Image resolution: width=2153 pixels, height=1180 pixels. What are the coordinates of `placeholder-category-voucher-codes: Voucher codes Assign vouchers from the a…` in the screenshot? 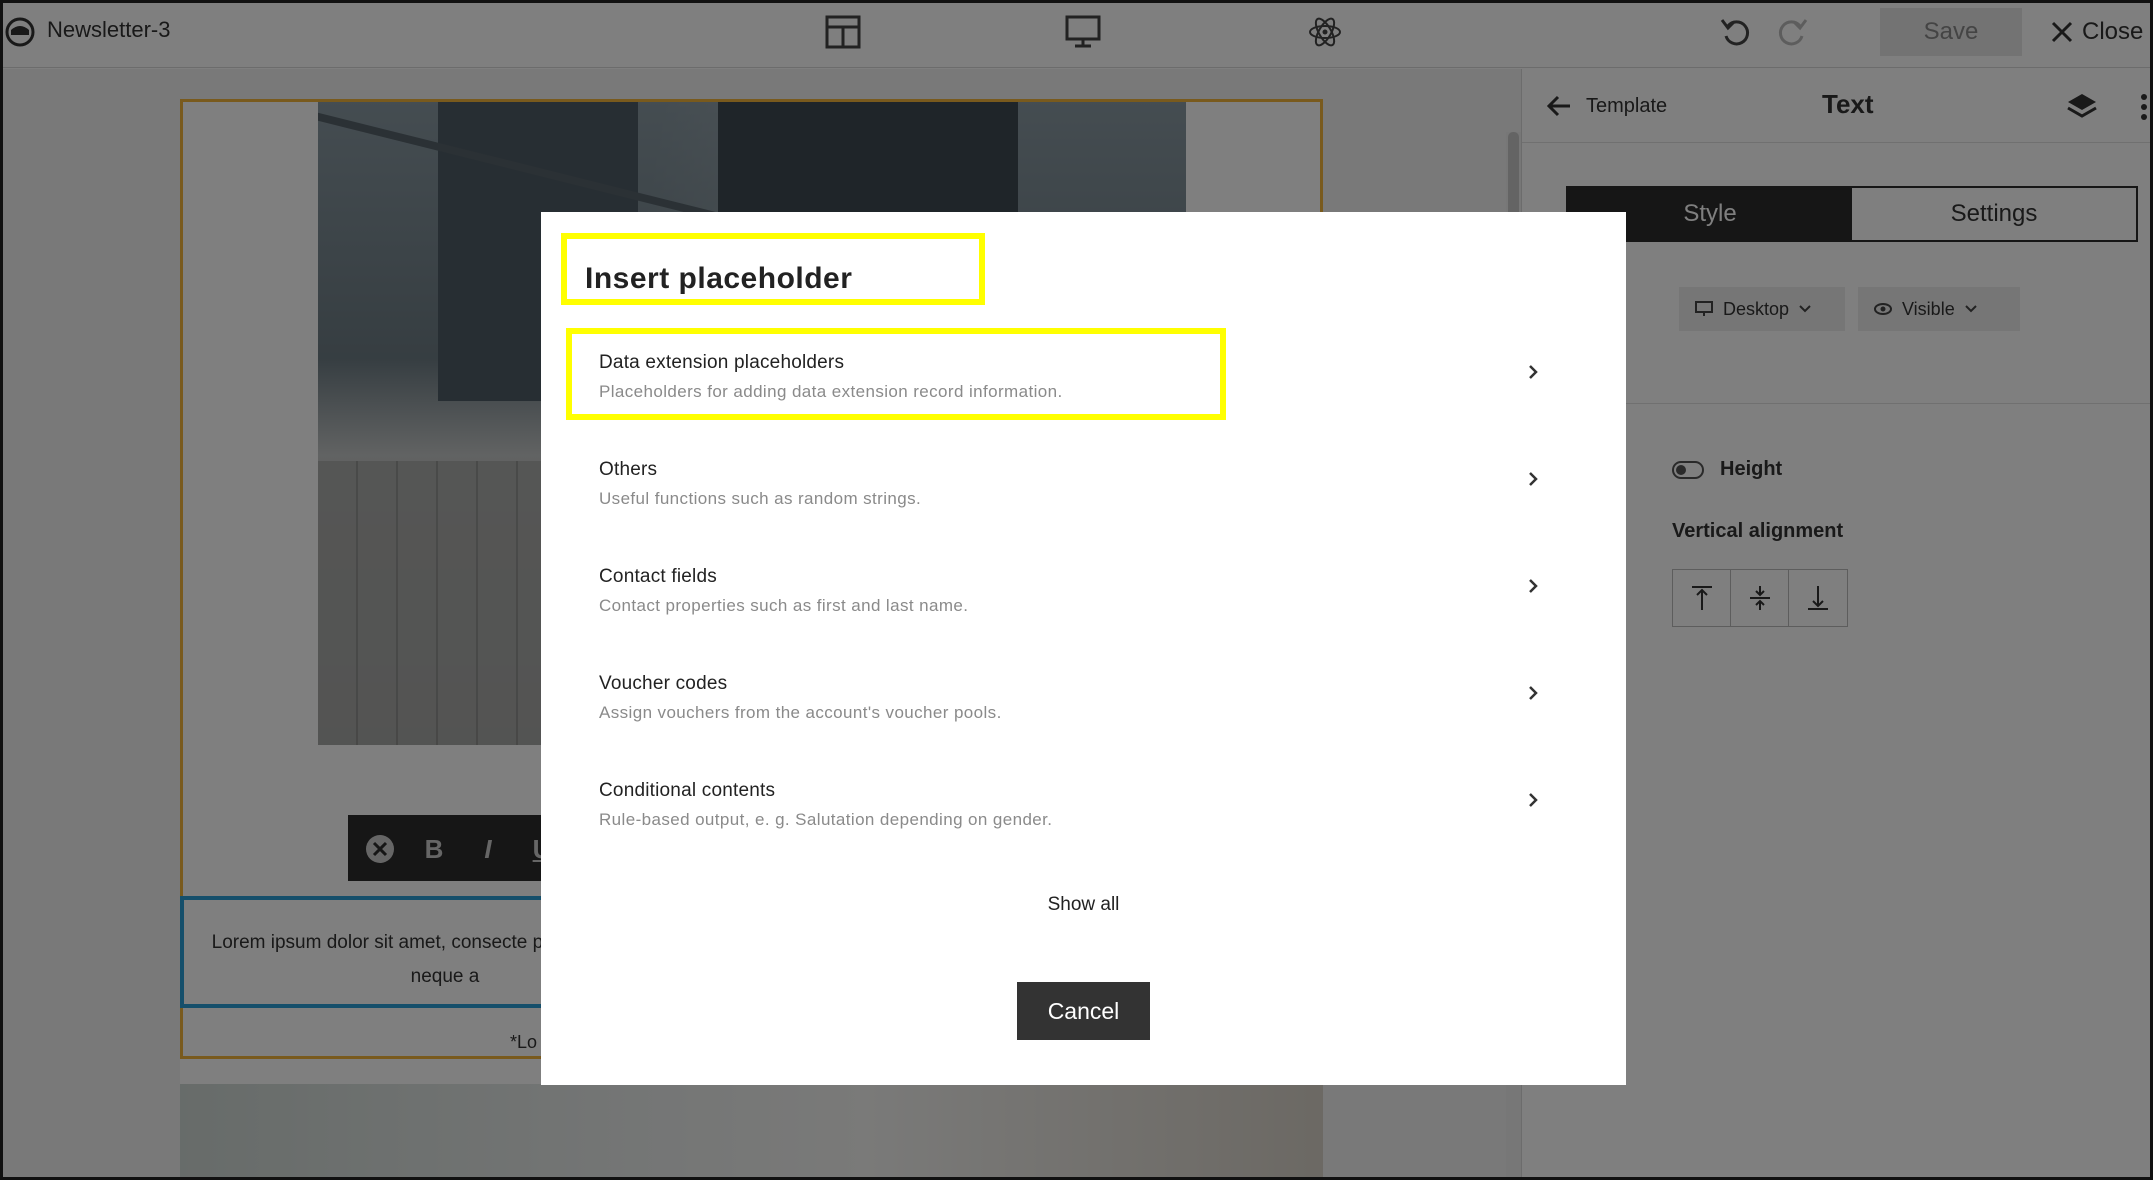 It's located at (1083, 703).